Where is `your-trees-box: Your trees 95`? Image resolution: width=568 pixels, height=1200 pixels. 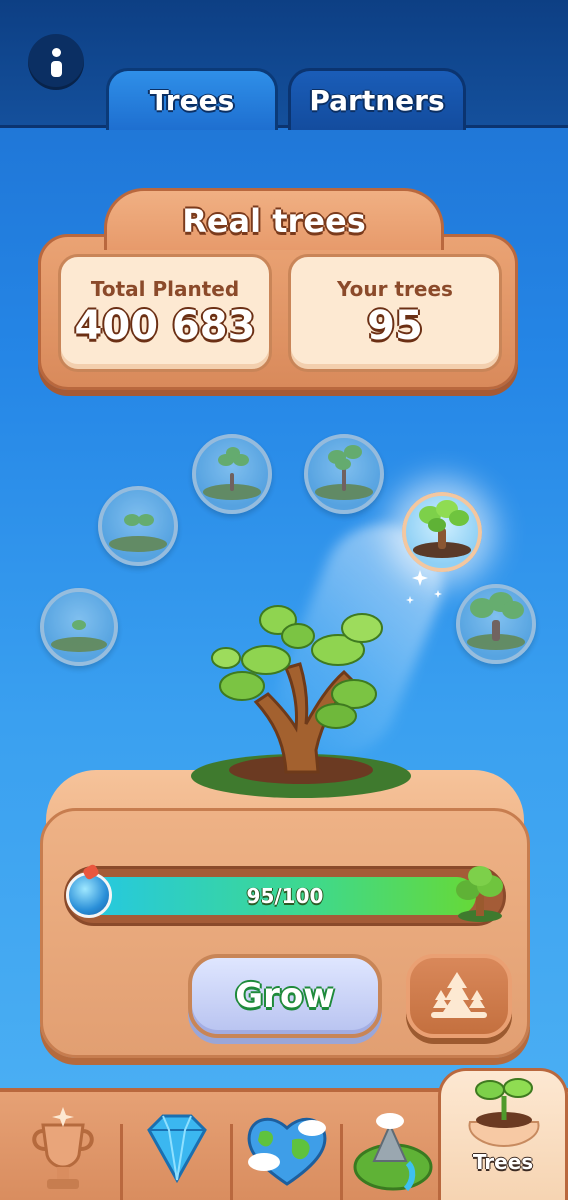
your-trees-box: Your trees 95 is located at coordinates (395, 313).